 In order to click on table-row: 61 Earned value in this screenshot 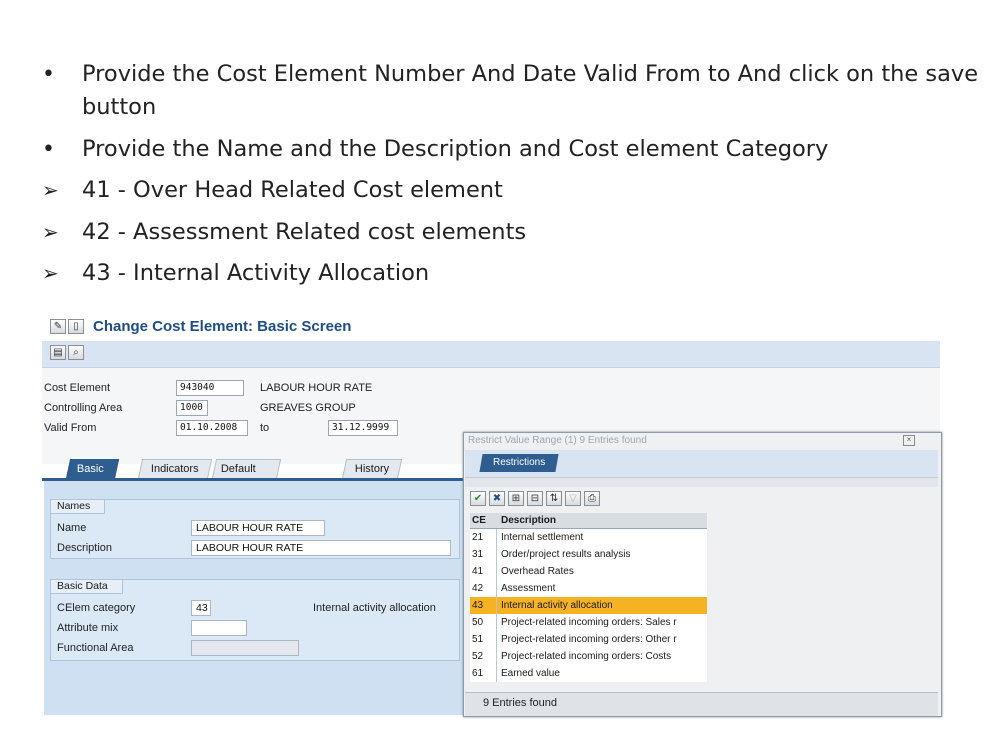, I will do `click(588, 673)`.